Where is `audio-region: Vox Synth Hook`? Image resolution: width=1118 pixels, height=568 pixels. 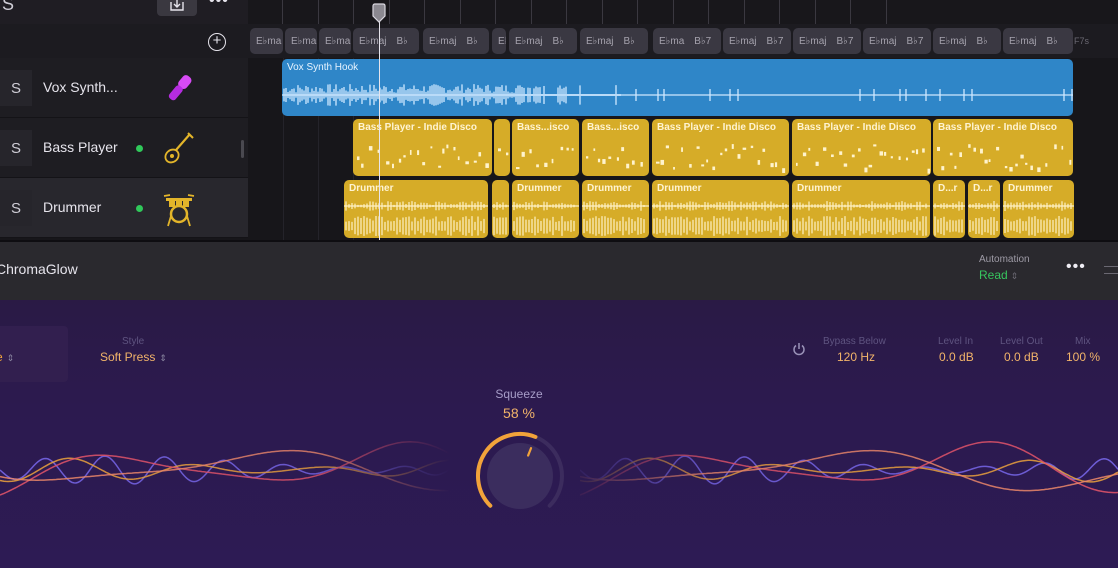 audio-region: Vox Synth Hook is located at coordinates (677, 87).